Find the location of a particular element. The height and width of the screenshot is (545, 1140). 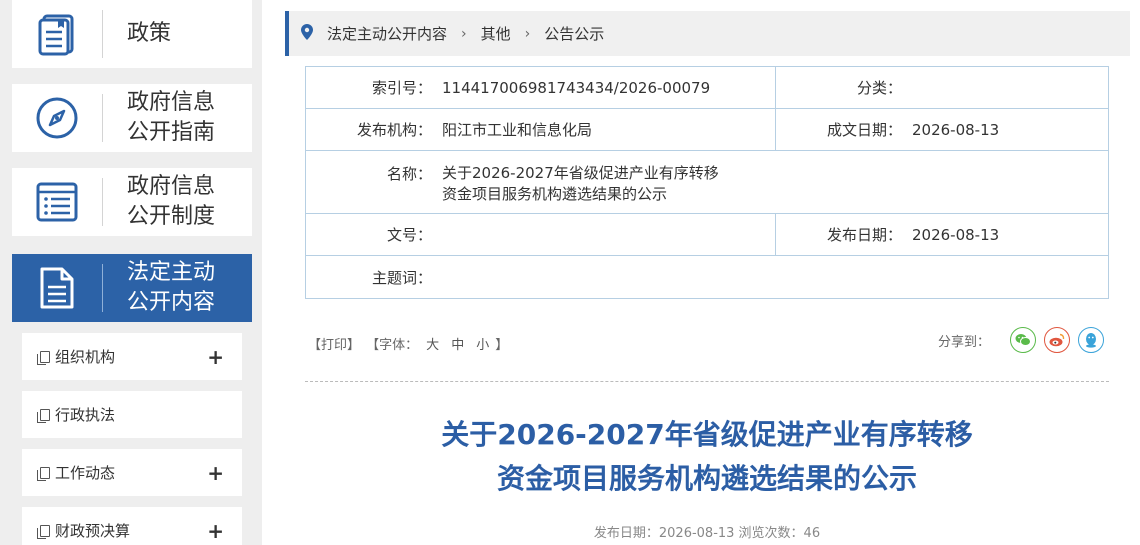

font-size-prefix: 【字体： is located at coordinates (392, 345).